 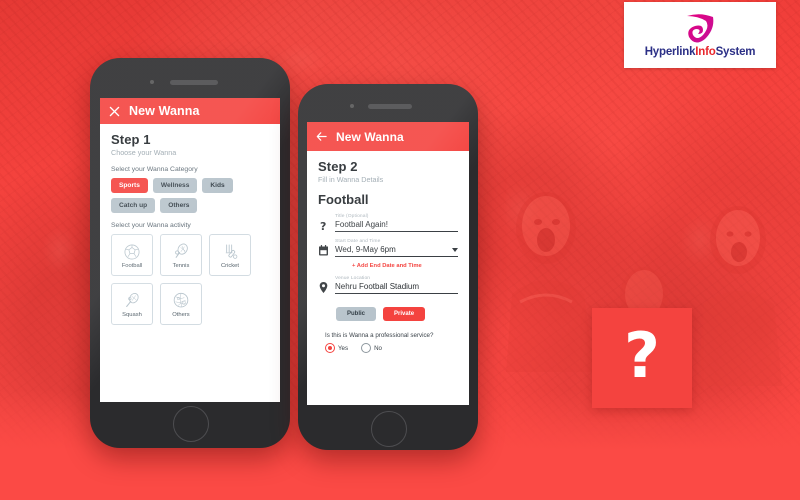 What do you see at coordinates (396, 249) in the screenshot?
I see `field-start-datetime-value: Wed, 9-May 6pm` at bounding box center [396, 249].